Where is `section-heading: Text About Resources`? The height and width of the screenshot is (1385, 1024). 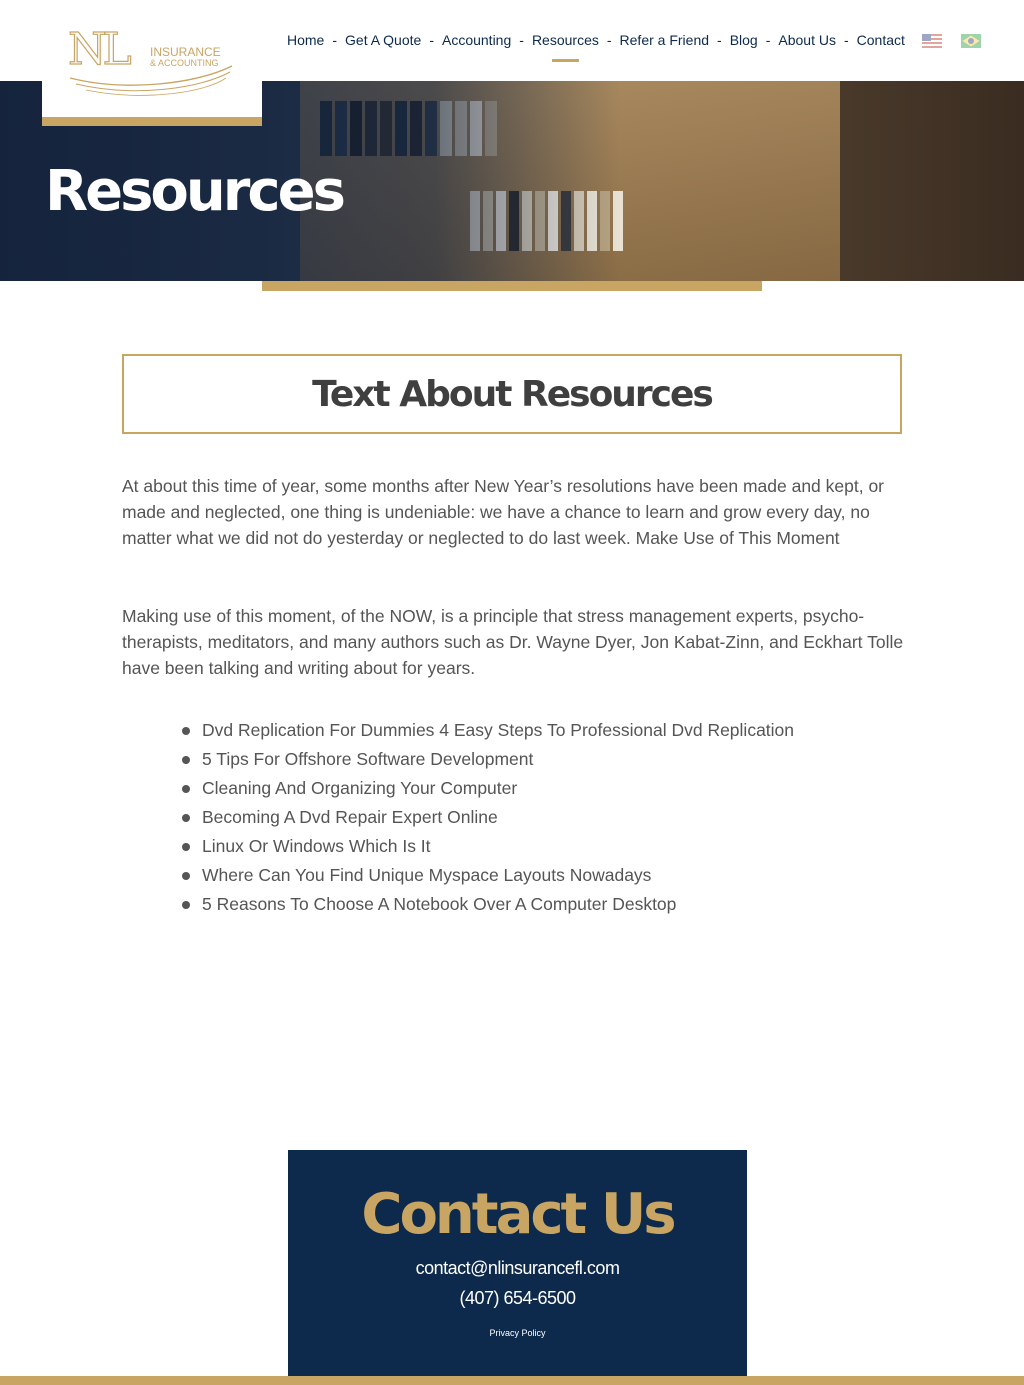
section-heading: Text About Resources is located at coordinates (513, 394).